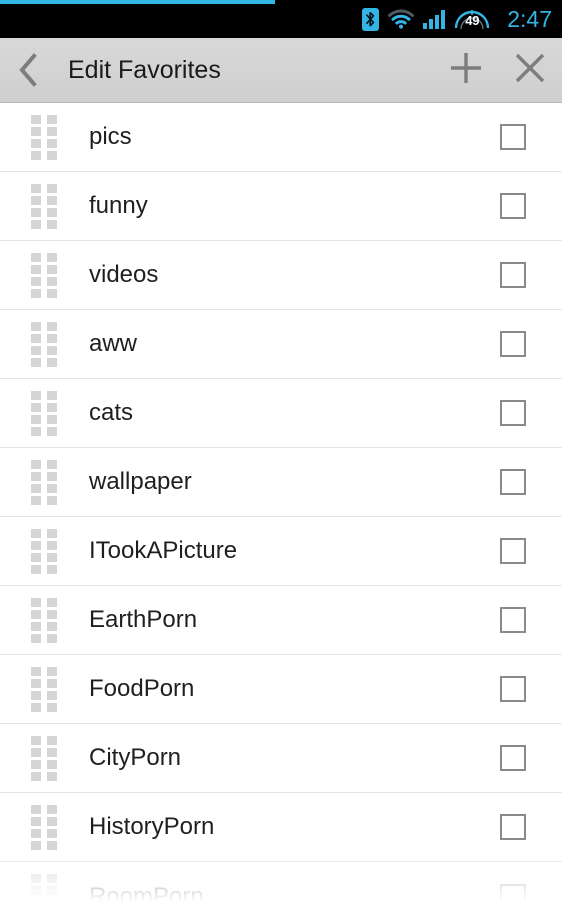 Image resolution: width=562 pixels, height=900 pixels. Describe the element at coordinates (152, 827) in the screenshot. I see `list-item-label: HistoryPorn` at that location.